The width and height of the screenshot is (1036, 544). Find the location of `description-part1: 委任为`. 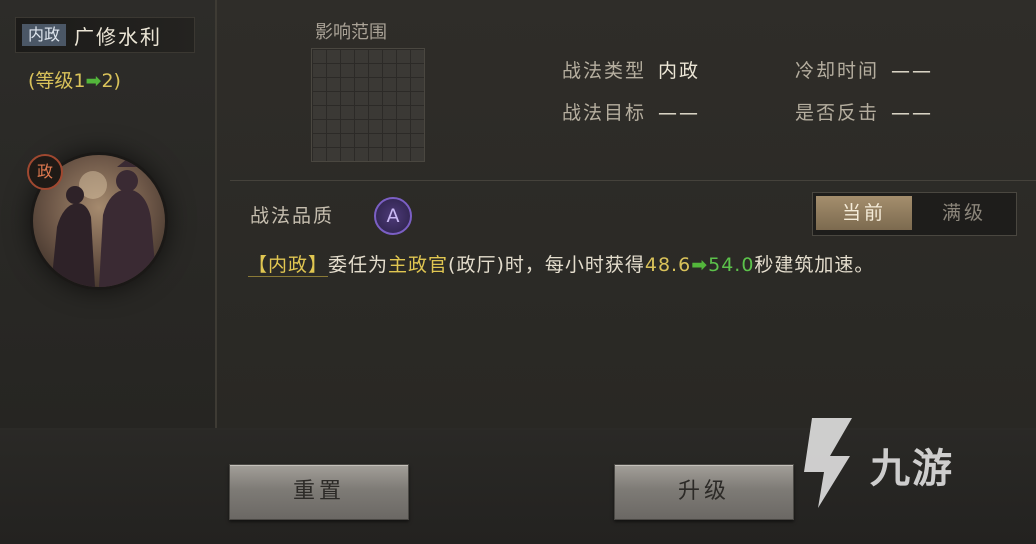

description-part1: 委任为 is located at coordinates (358, 265).